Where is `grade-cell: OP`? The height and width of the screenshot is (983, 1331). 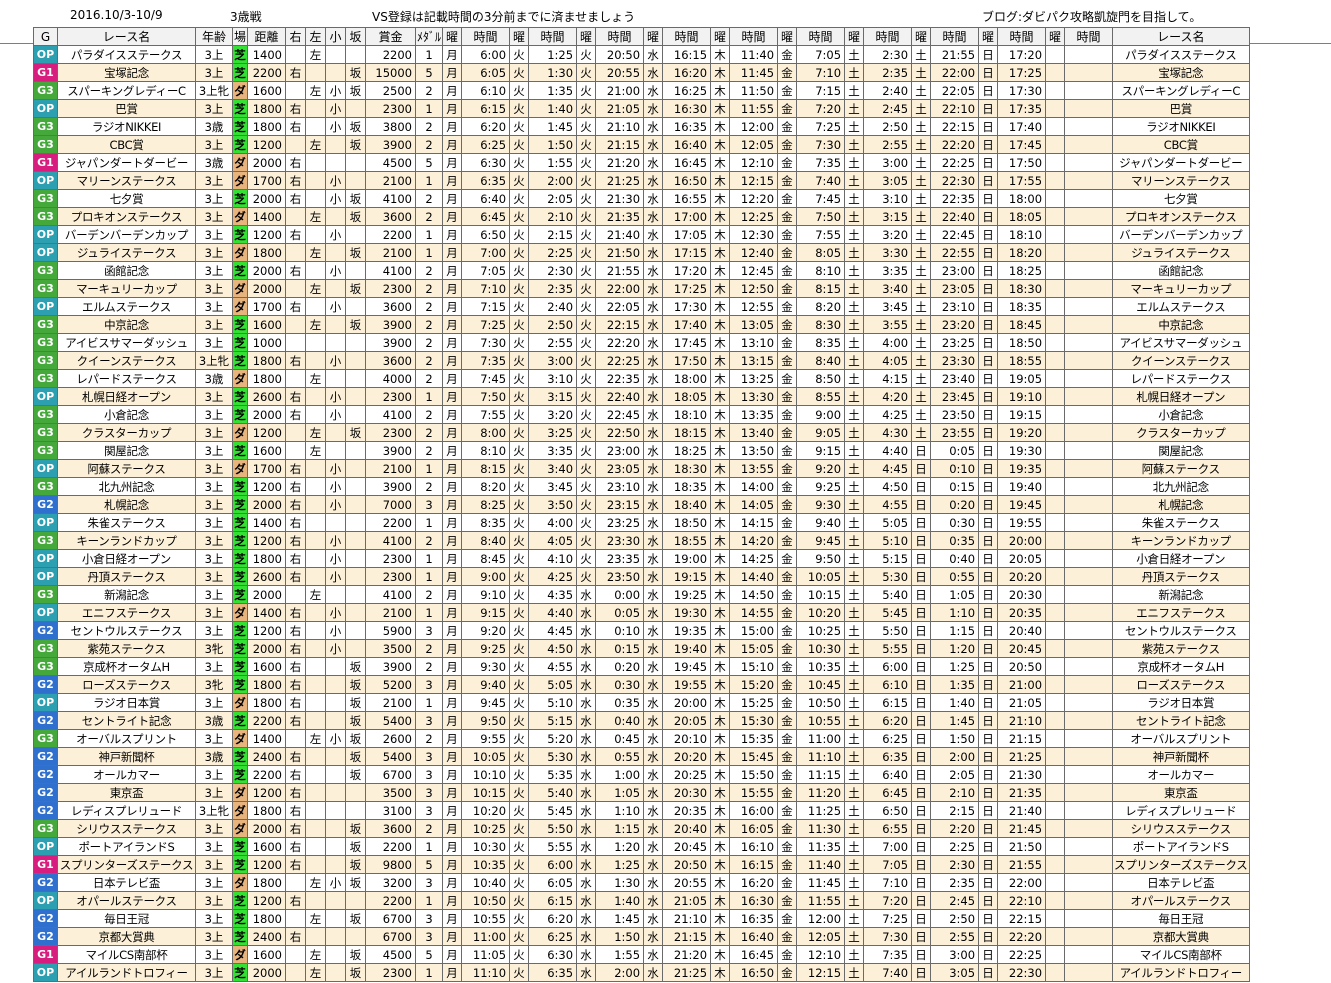 grade-cell: OP is located at coordinates (45, 396).